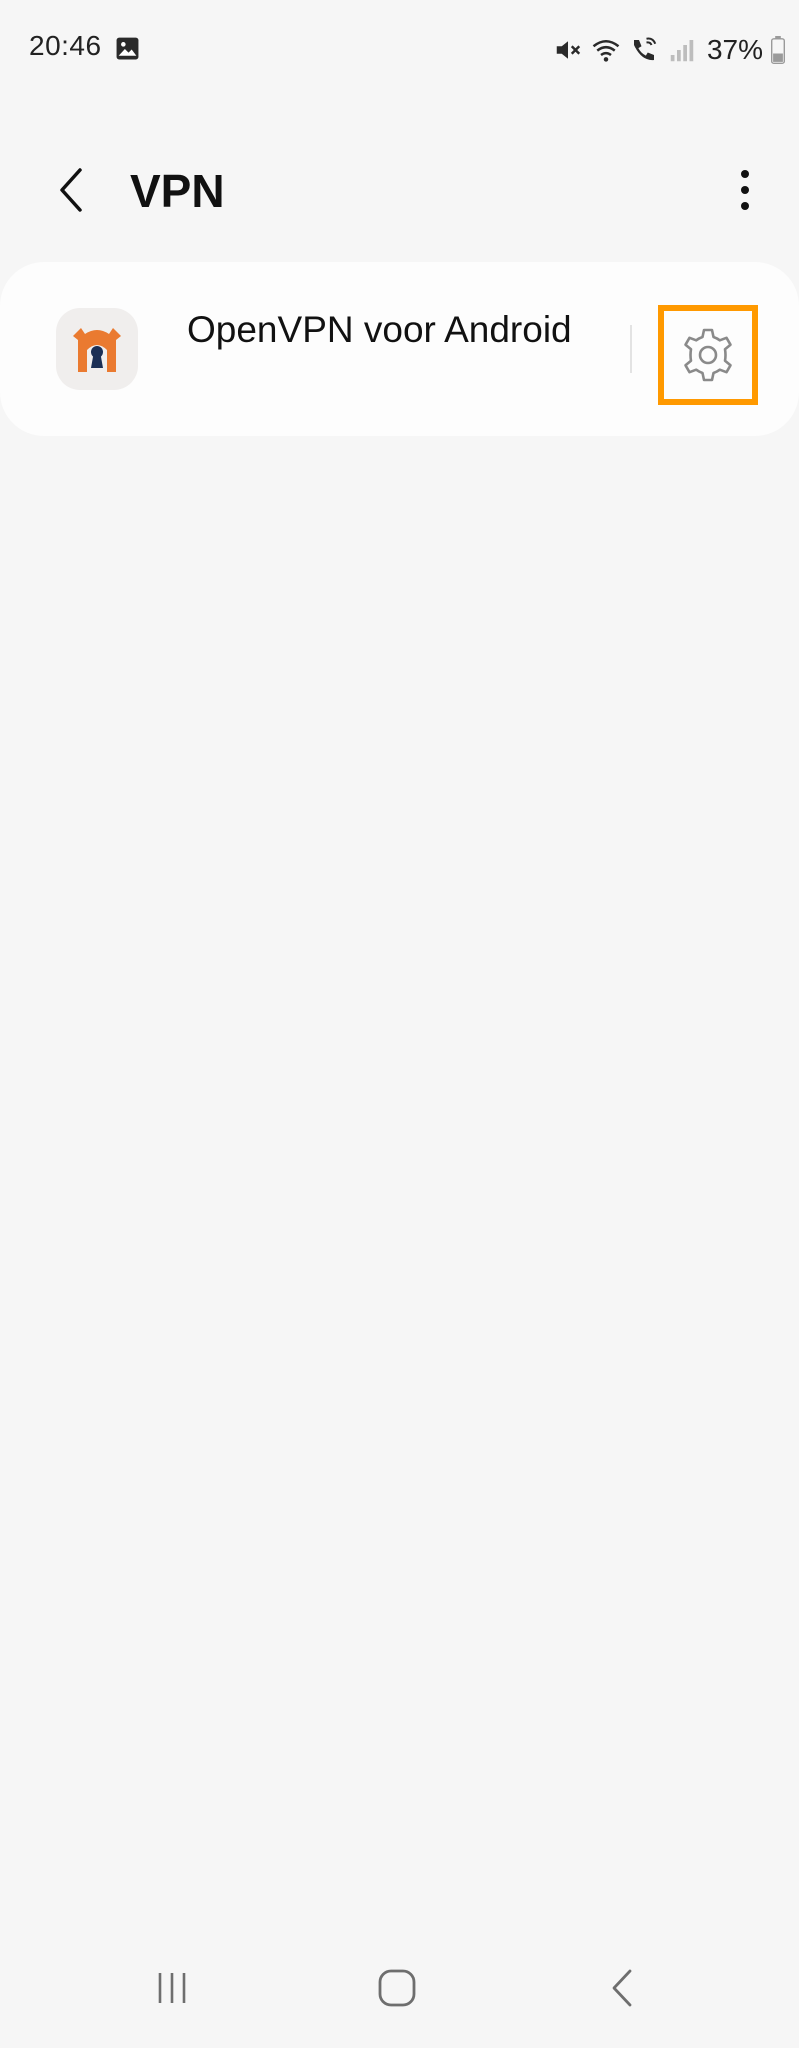 The image size is (799, 2048). Describe the element at coordinates (631, 349) in the screenshot. I see `divider` at that location.